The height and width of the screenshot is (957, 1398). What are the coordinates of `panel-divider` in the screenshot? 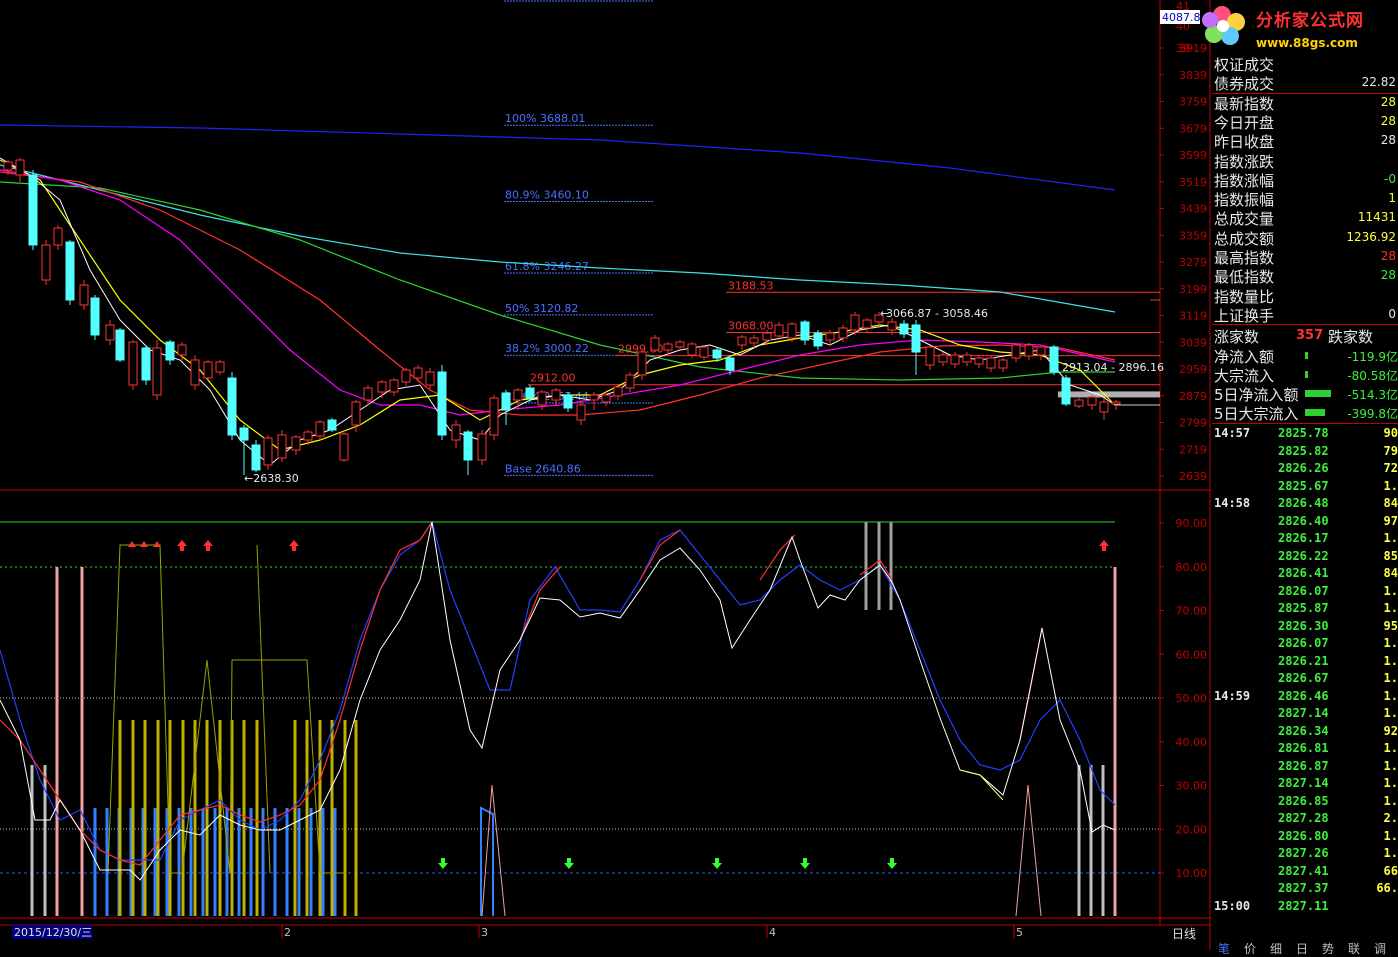 It's located at (1305, 324).